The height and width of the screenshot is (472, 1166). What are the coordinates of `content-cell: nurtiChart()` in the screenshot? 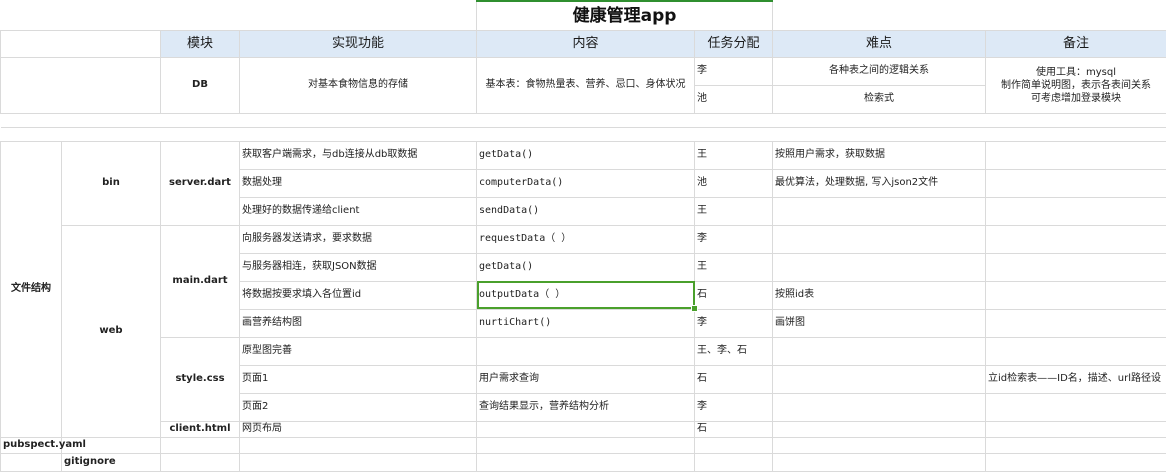 It's located at (585, 323).